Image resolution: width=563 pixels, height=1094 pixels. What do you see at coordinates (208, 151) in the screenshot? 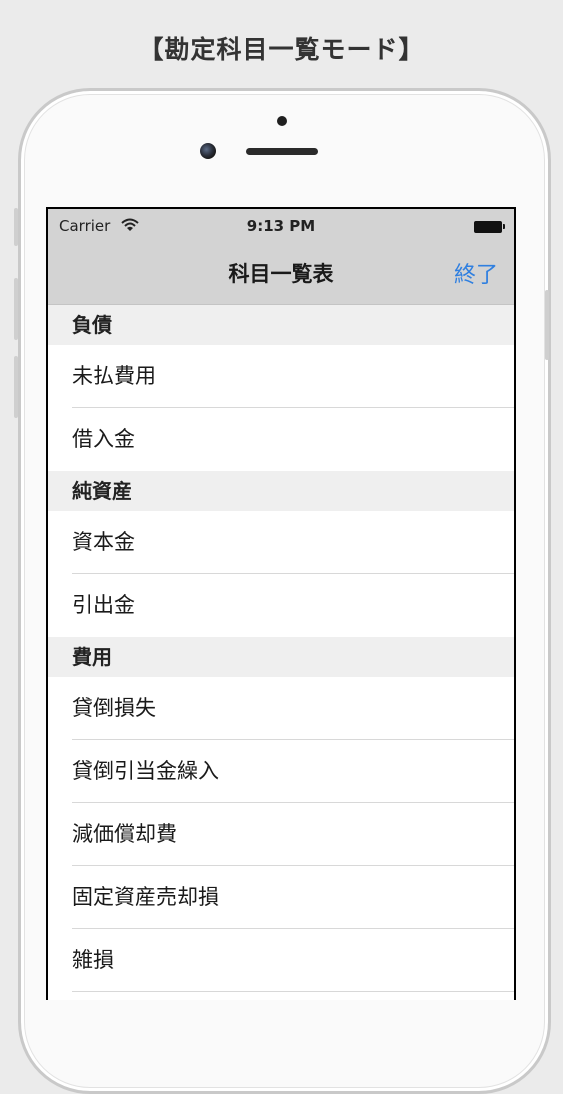
I see `front-camera-icon` at bounding box center [208, 151].